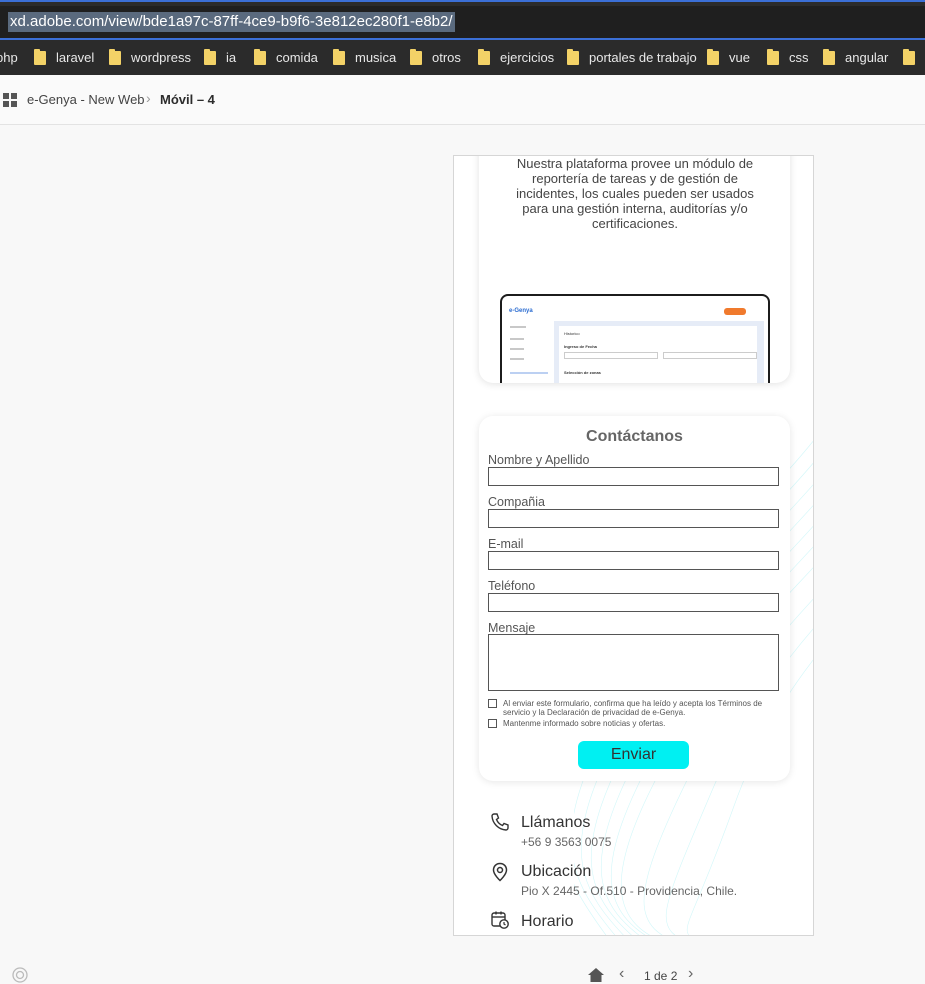  I want to click on grid-icon, so click(10, 100).